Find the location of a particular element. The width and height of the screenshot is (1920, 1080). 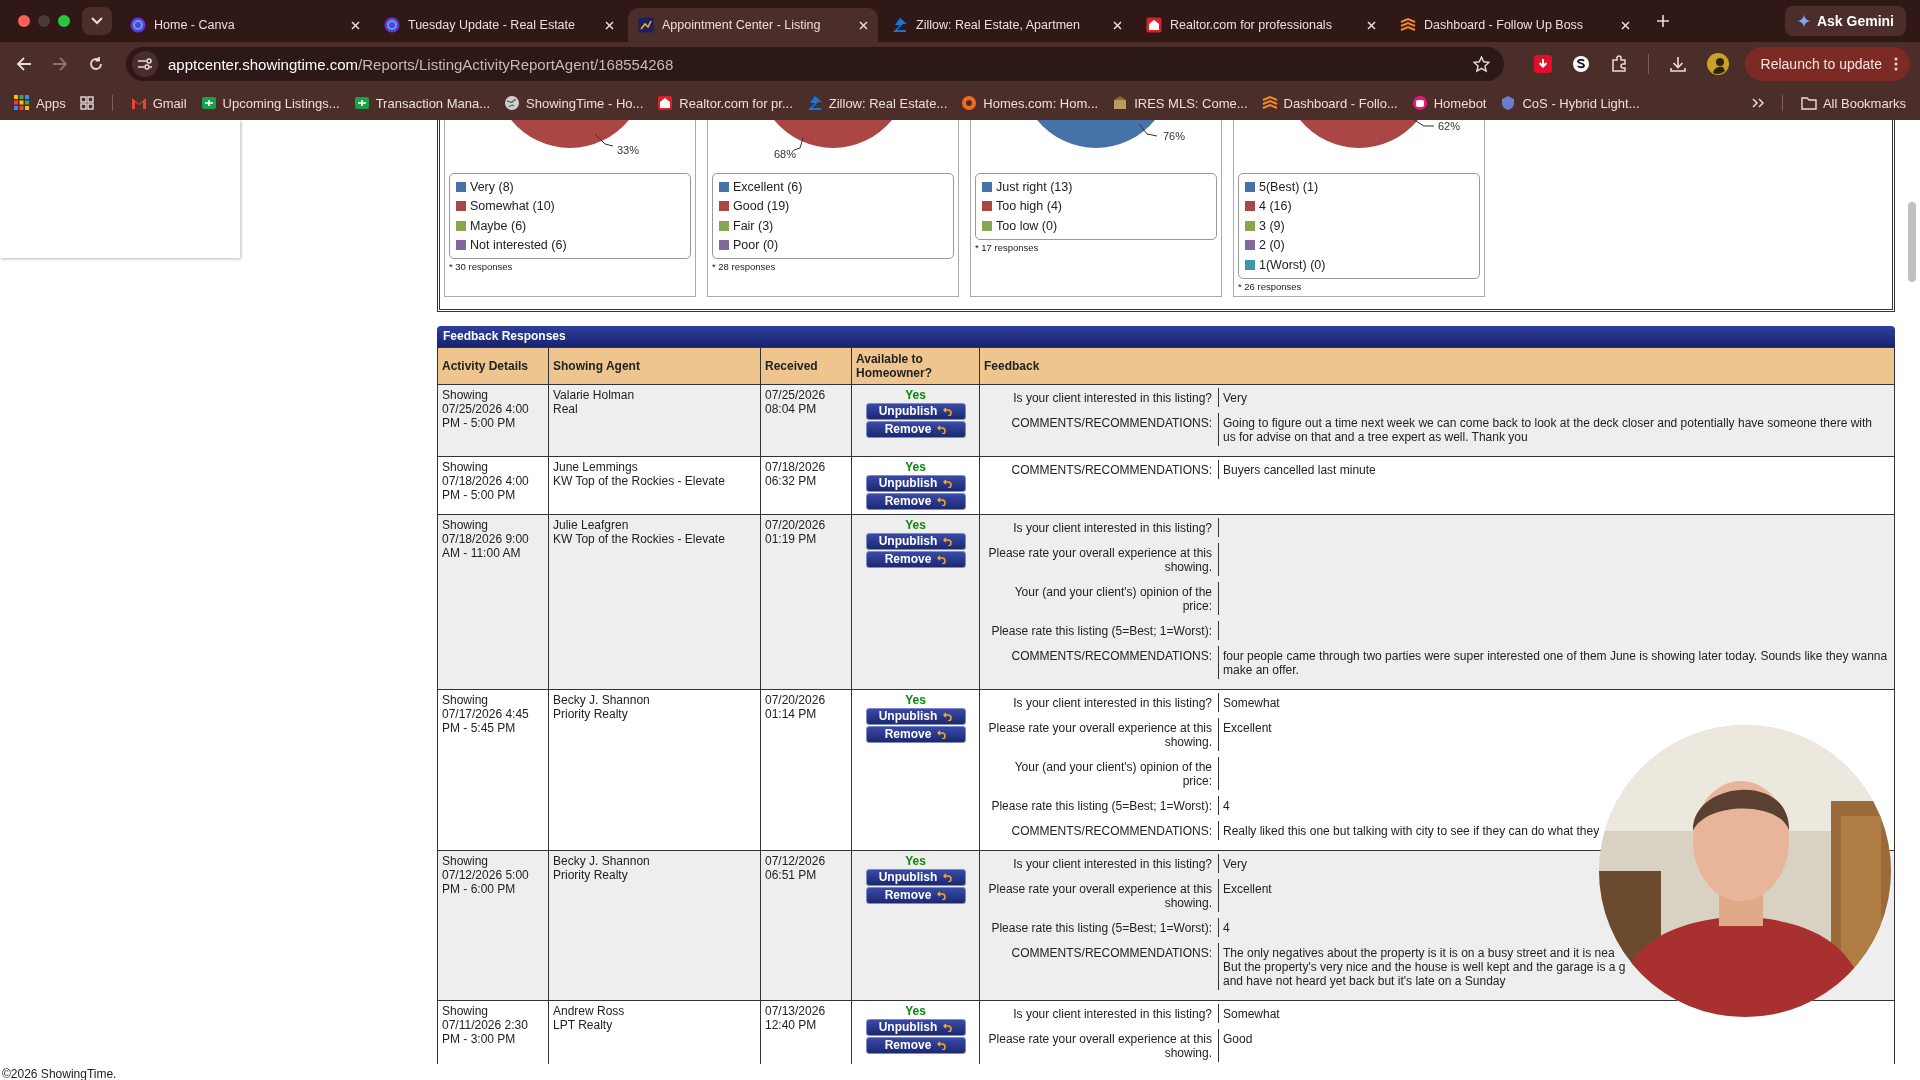

legend-label: Just right (13) is located at coordinates (1034, 186).